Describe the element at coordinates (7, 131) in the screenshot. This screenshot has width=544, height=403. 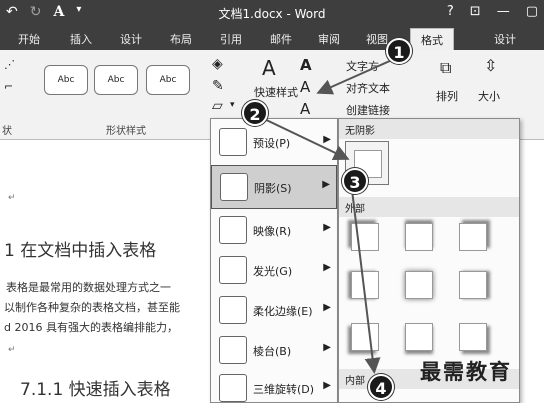
I see `group-label-fragment: 状` at that location.